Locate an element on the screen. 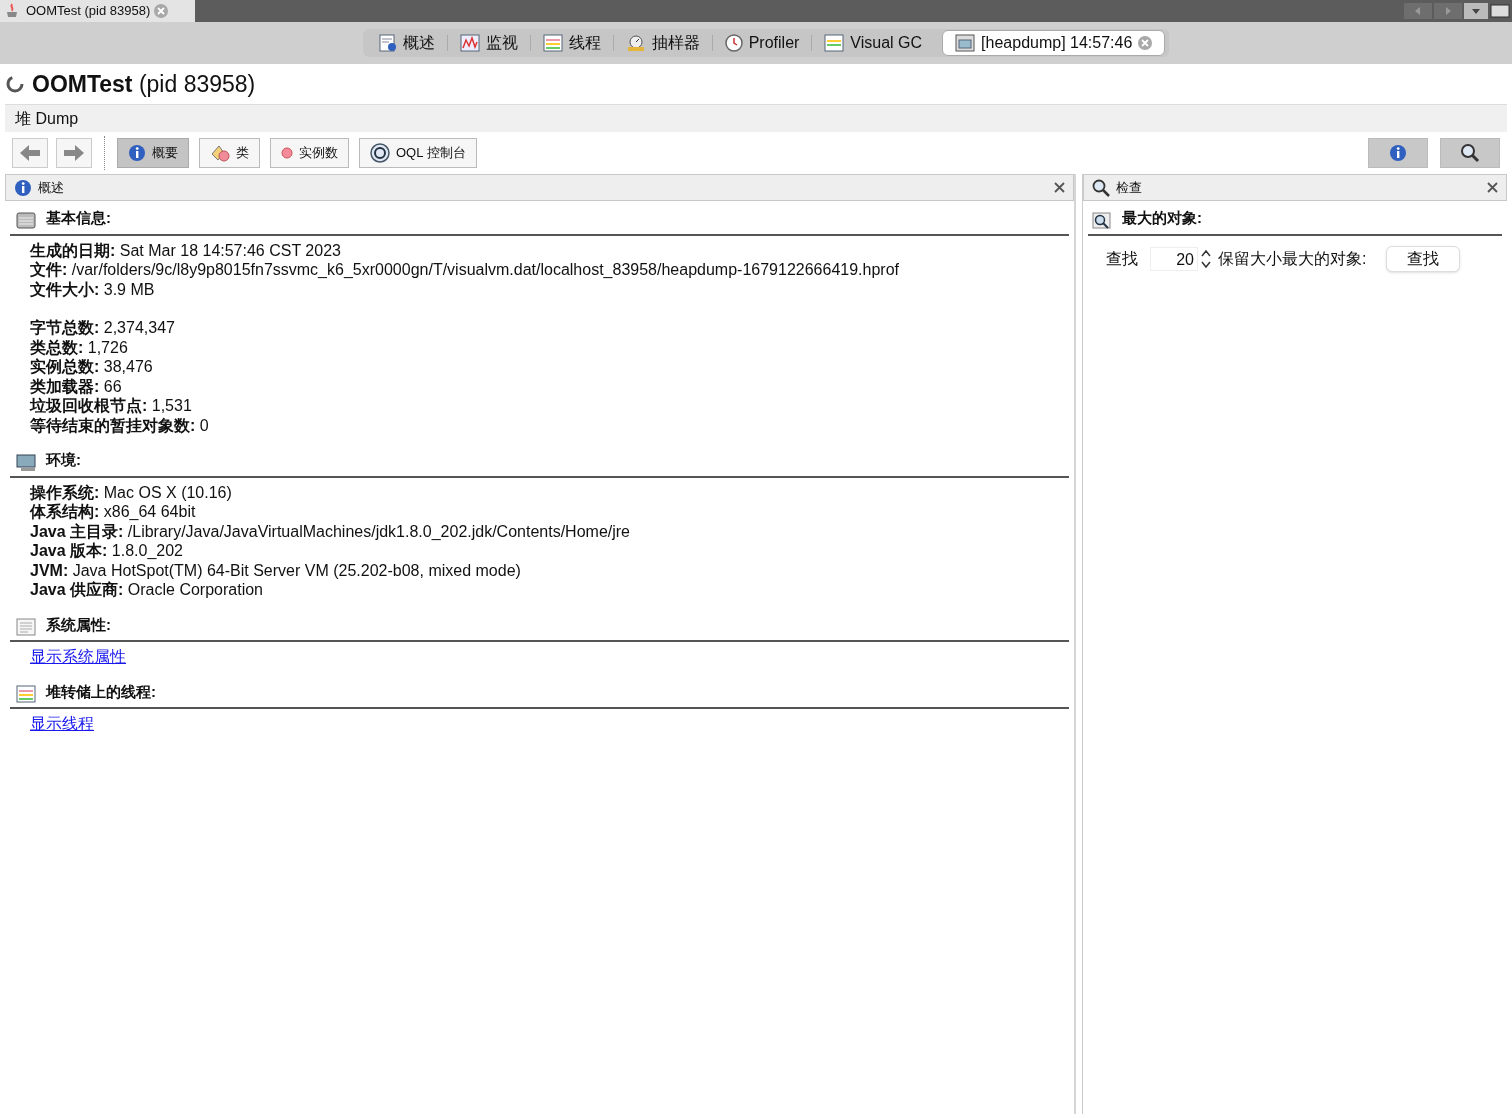  back-button is located at coordinates (30, 153).